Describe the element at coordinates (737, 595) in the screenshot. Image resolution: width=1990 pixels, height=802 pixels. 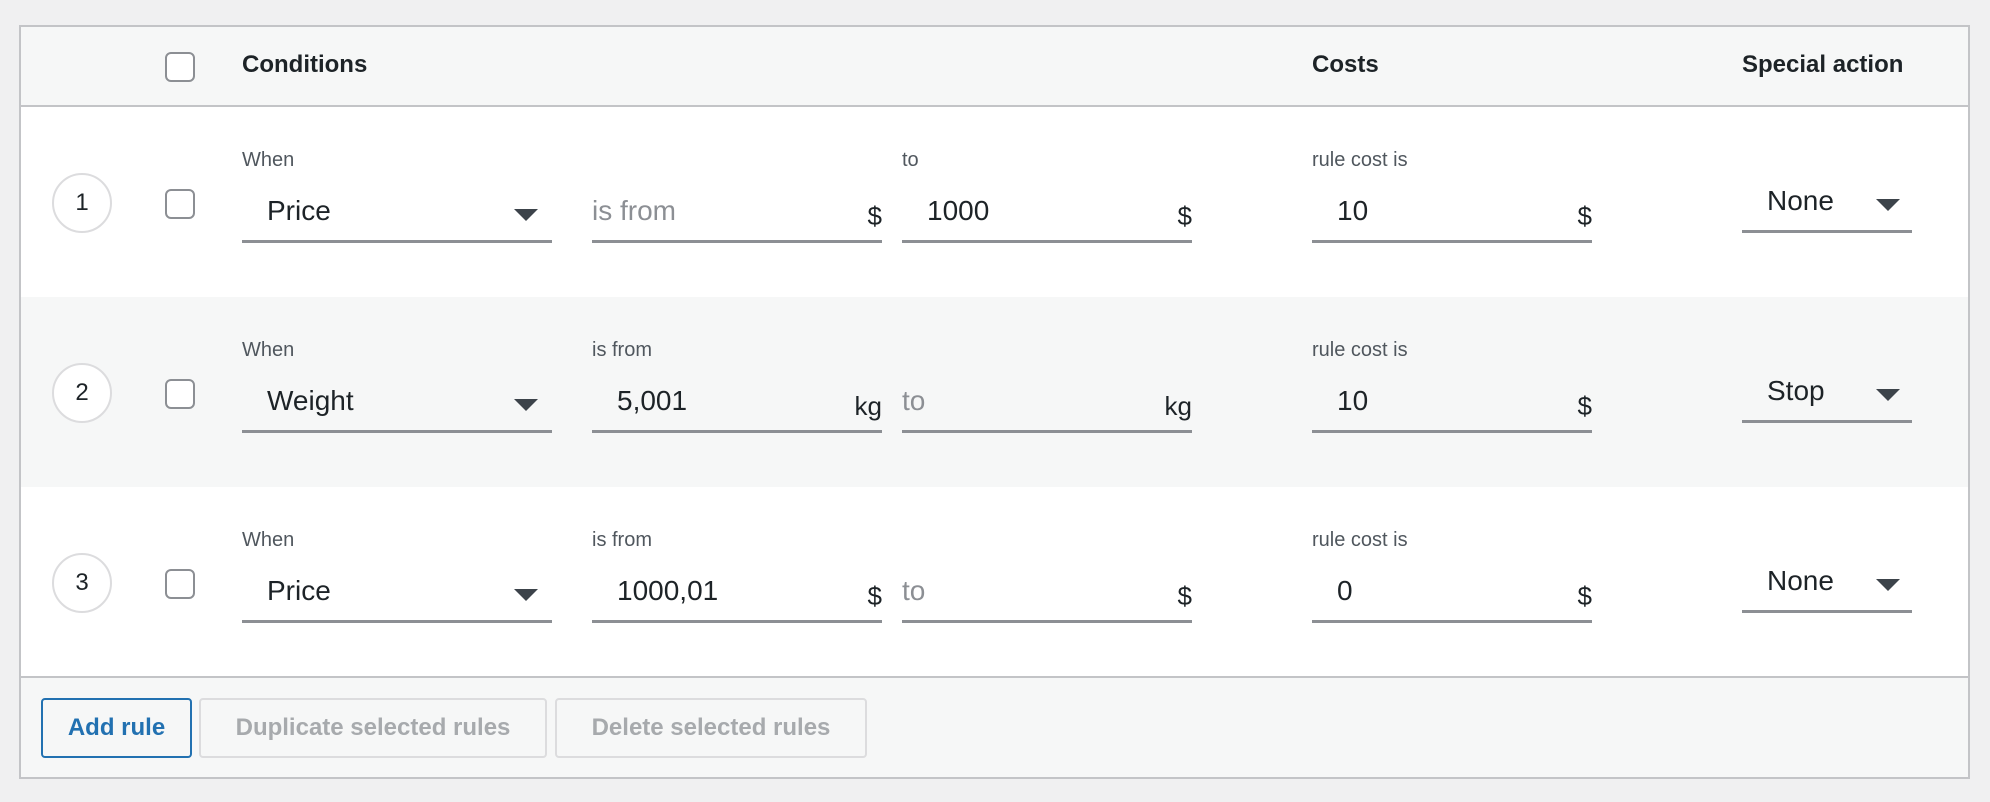
I see `from-input: 1000,01 $` at that location.